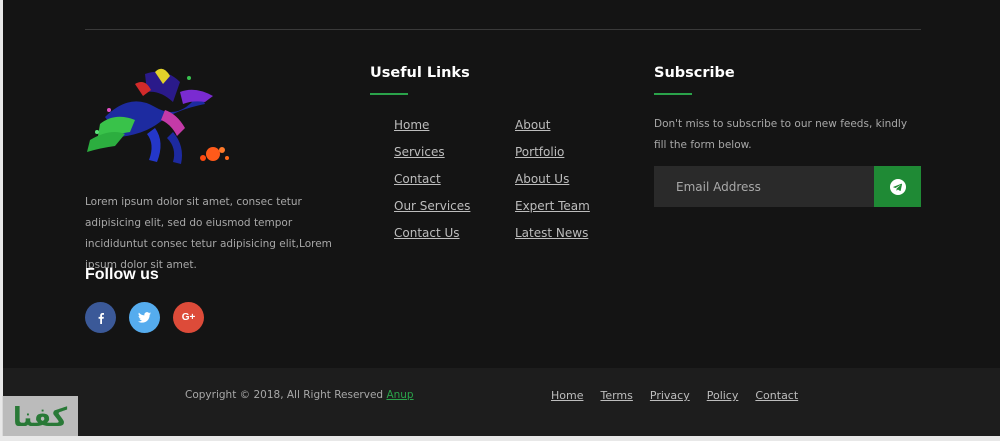 The width and height of the screenshot is (1000, 441). I want to click on bottom-nav: Home Terms Privacy Policy Contact, so click(674, 395).